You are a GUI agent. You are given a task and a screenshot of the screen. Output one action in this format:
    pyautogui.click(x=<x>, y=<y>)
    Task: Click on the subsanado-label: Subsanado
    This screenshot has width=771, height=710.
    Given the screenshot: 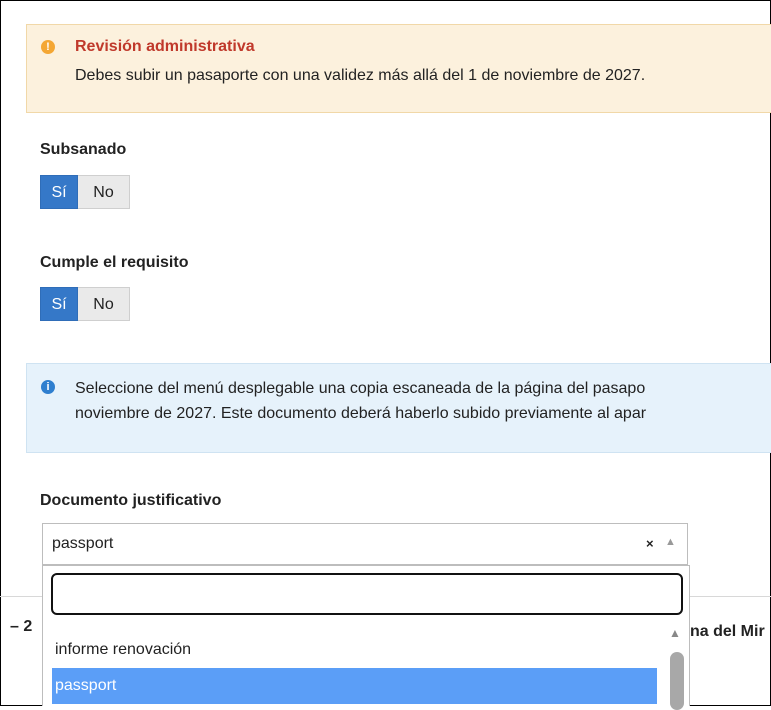 What is the action you would take?
    pyautogui.click(x=83, y=149)
    